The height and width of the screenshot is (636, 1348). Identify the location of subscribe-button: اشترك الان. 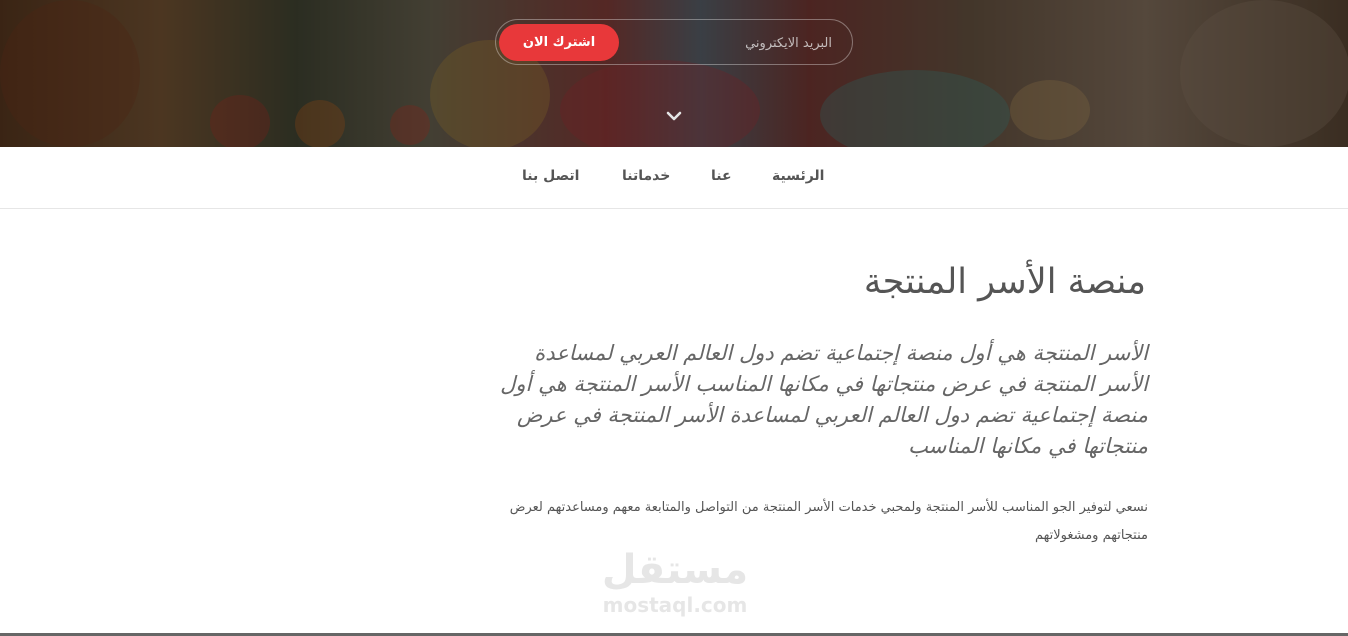
(559, 42).